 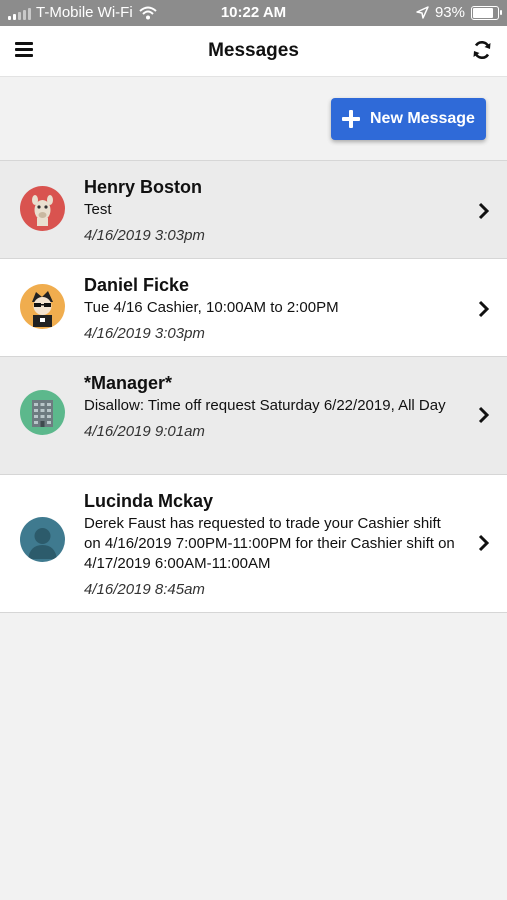 I want to click on battery-percent: 93%, so click(x=449, y=12).